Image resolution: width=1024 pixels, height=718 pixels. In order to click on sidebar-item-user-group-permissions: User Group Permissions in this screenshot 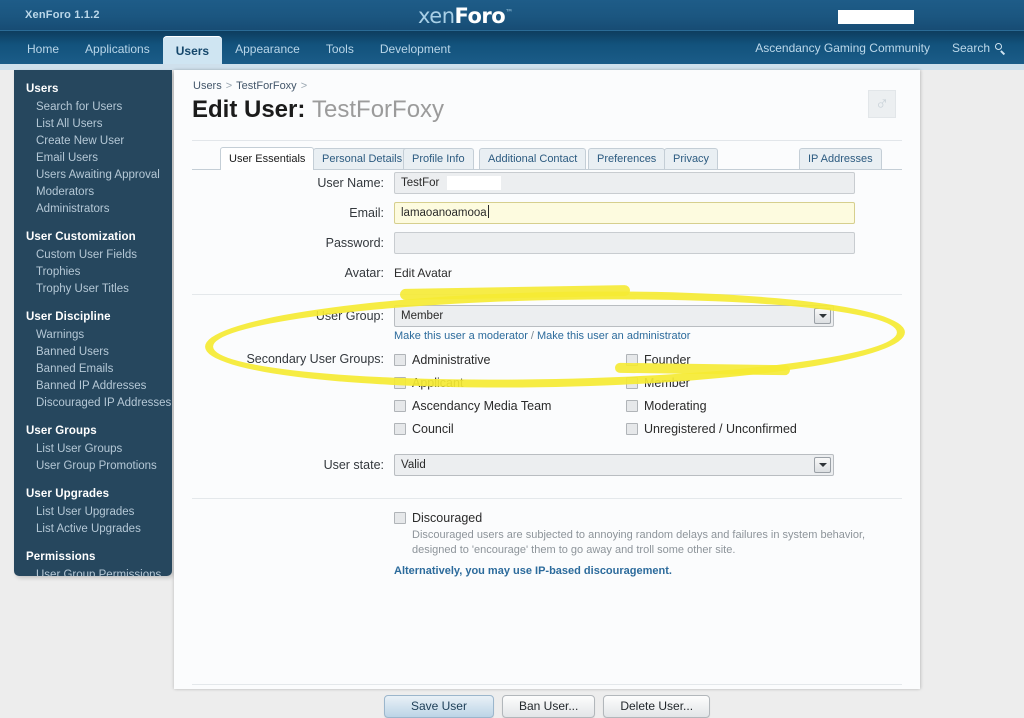, I will do `click(93, 571)`.